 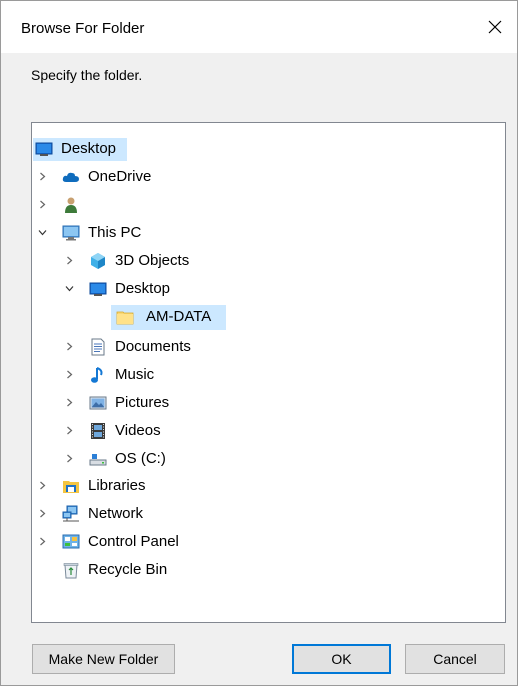 What do you see at coordinates (98, 431) in the screenshot?
I see `videos-icon` at bounding box center [98, 431].